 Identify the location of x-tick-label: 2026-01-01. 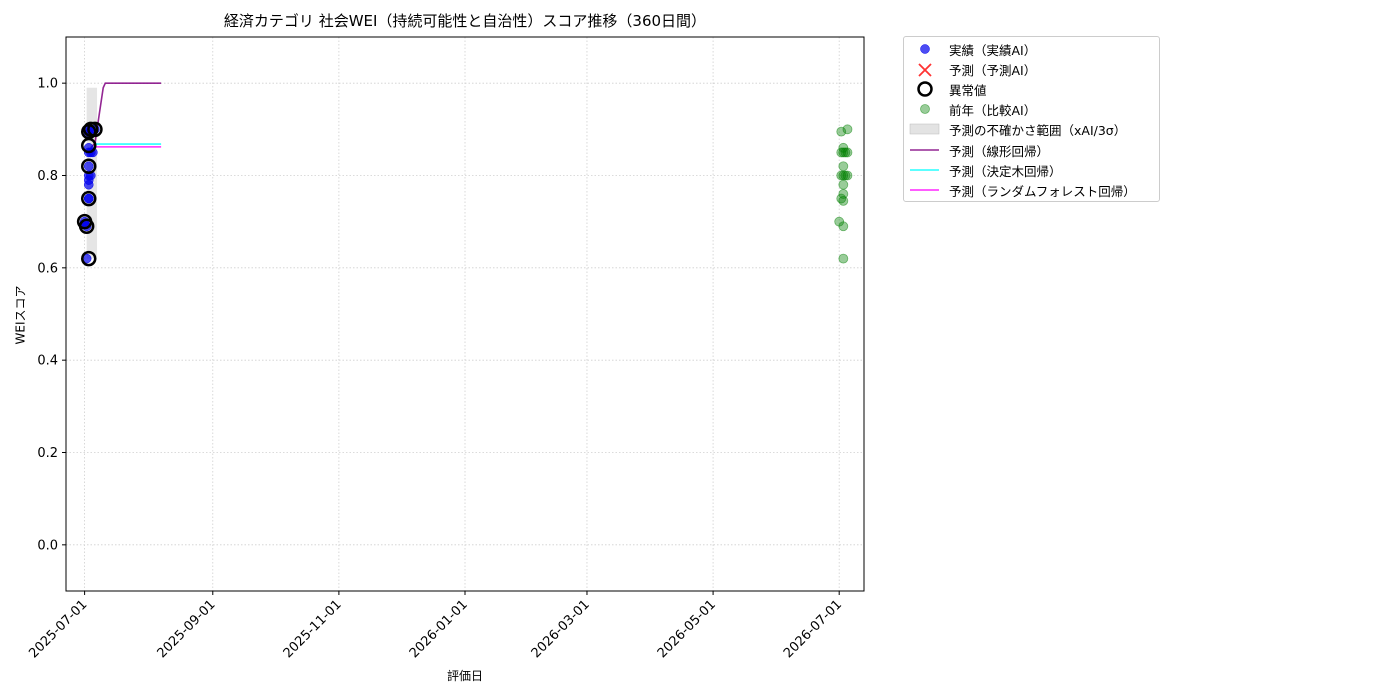
(439, 629).